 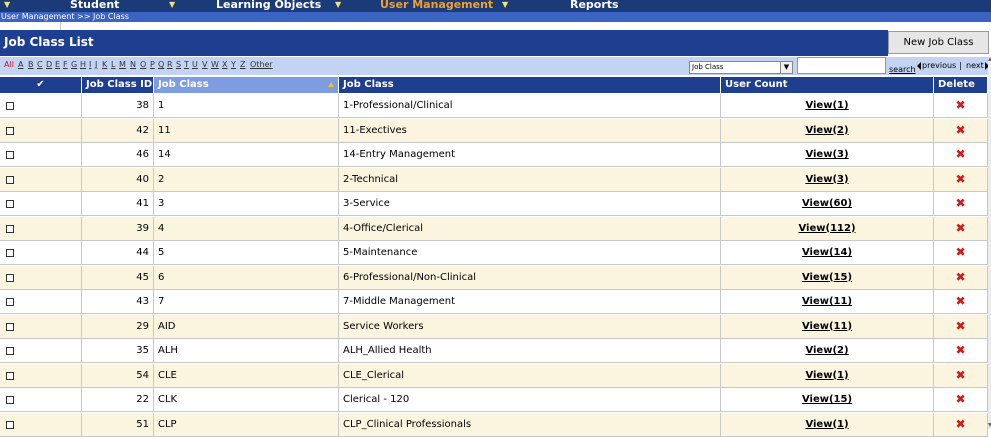 I want to click on header-job-class-id: Job Class ID, so click(x=118, y=85).